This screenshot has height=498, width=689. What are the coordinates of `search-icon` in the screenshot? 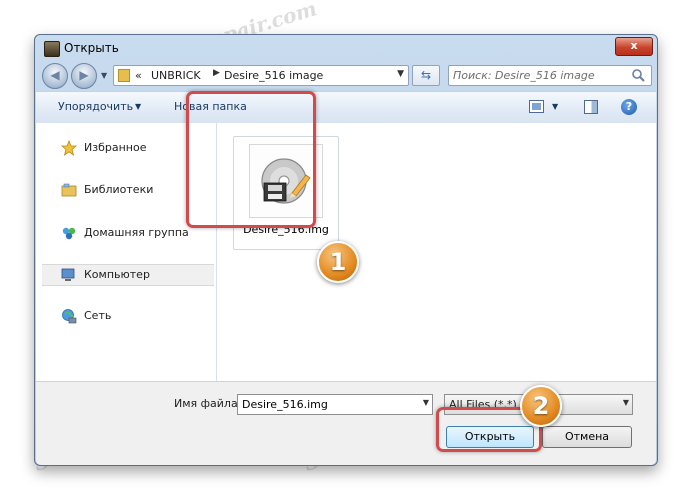 It's located at (638, 75).